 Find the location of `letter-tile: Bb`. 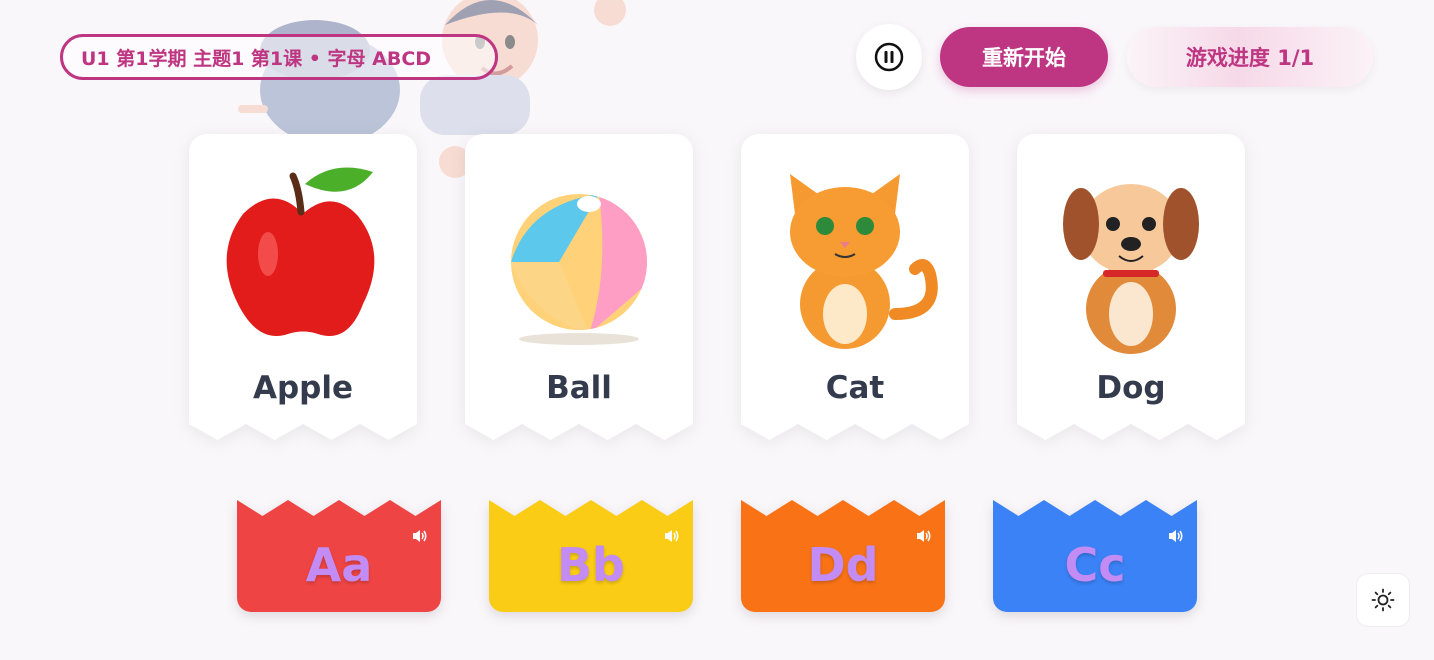

letter-tile: Bb is located at coordinates (591, 556).